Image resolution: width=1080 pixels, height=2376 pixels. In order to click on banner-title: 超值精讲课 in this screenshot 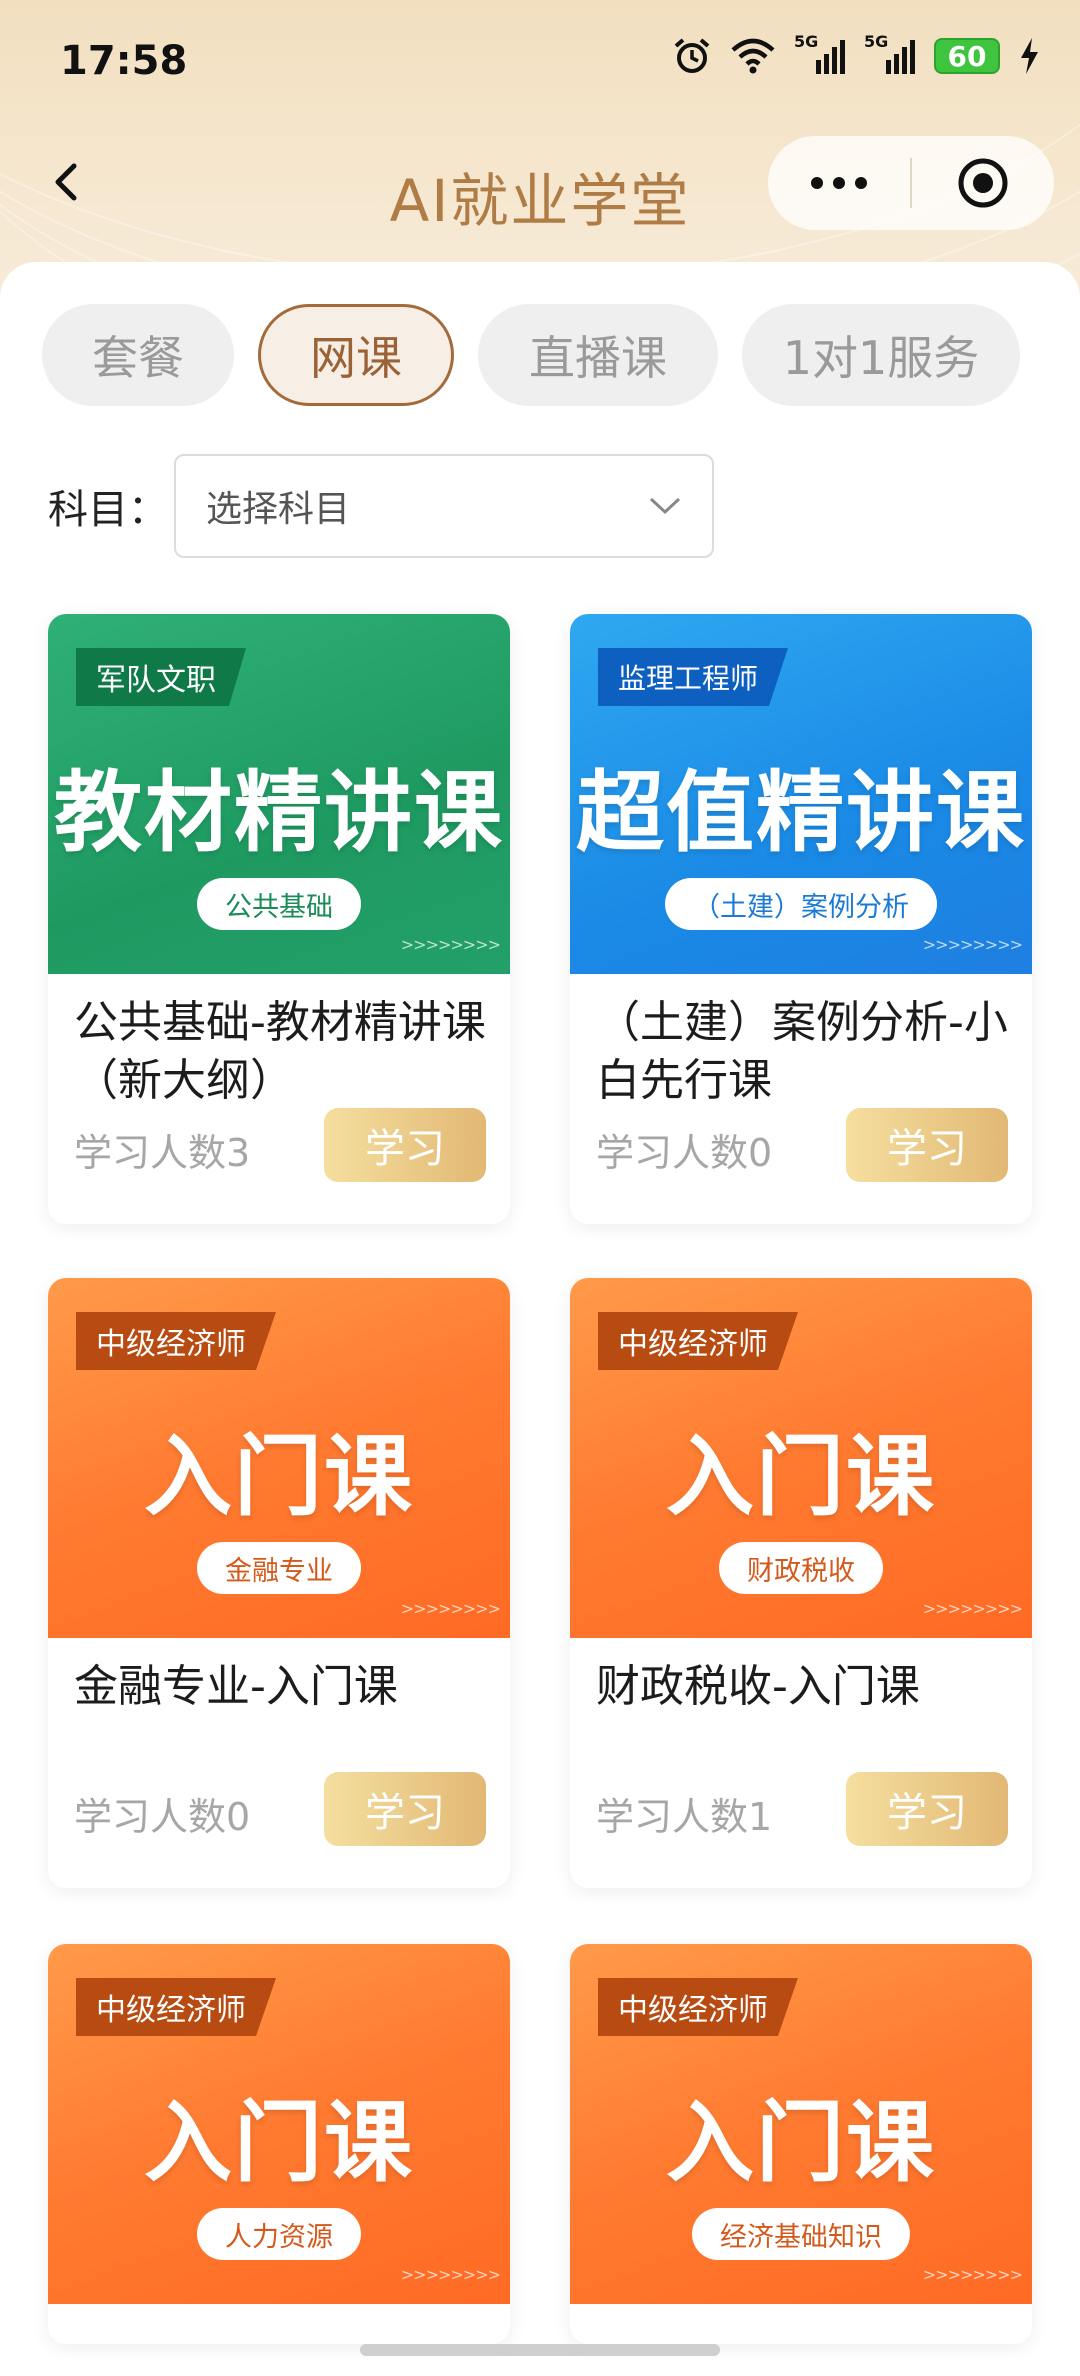, I will do `click(800, 812)`.